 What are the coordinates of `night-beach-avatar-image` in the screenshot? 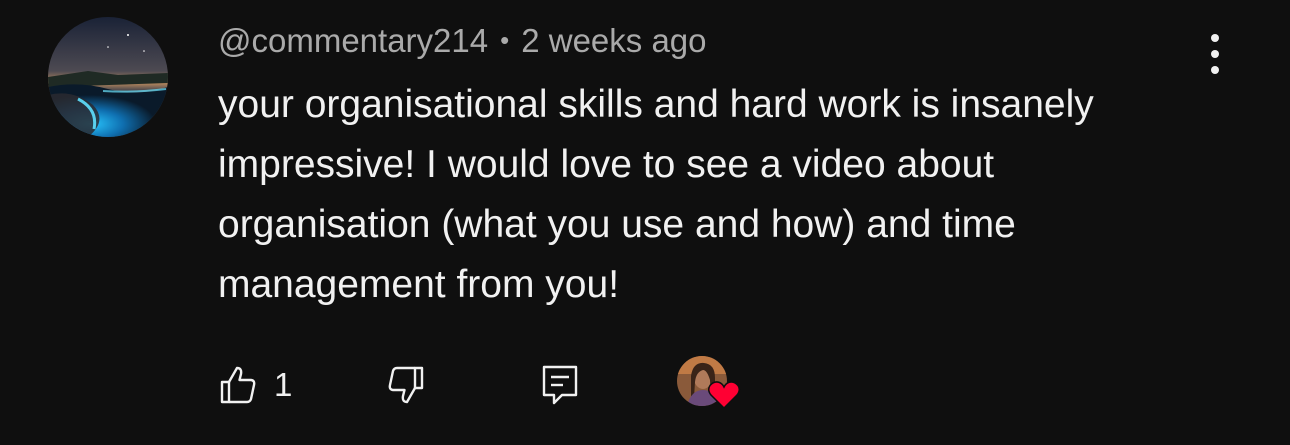 It's located at (108, 77).